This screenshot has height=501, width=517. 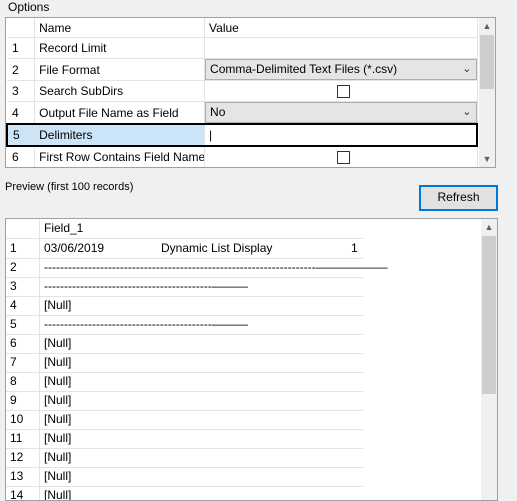 I want to click on table-row: 9 [Null], so click(x=184, y=401).